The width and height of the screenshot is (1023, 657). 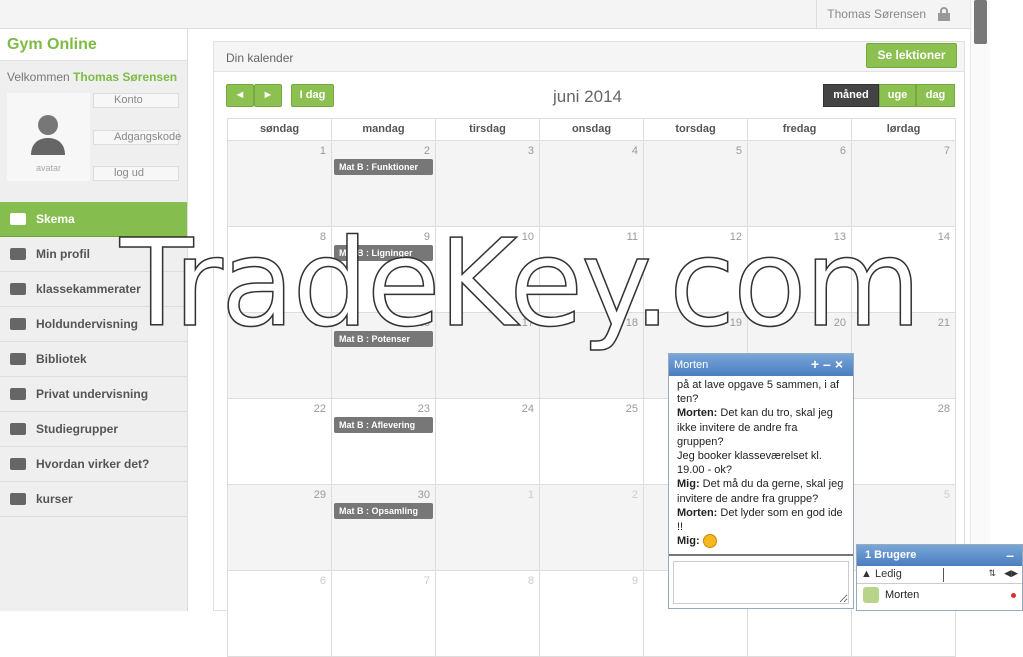 I want to click on day-cell: 30 Mat B : Opsamling, so click(x=384, y=527).